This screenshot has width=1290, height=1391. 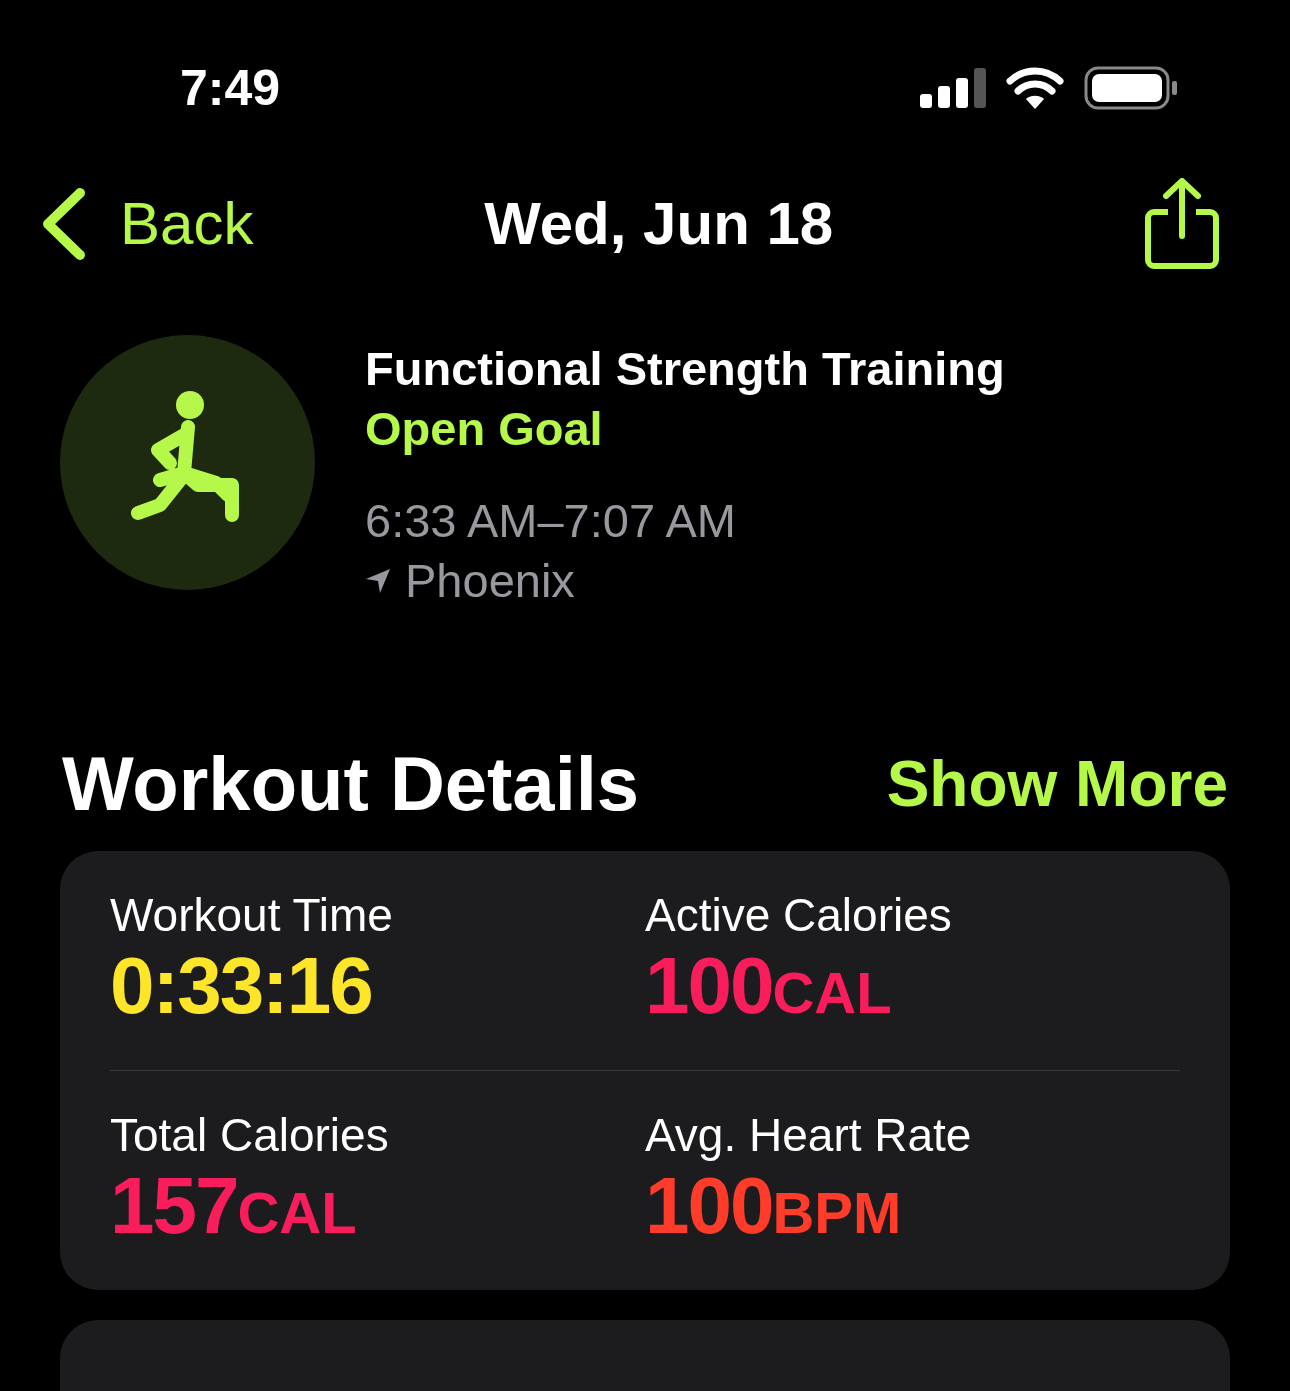 What do you see at coordinates (1131, 88) in the screenshot?
I see `battery-icon` at bounding box center [1131, 88].